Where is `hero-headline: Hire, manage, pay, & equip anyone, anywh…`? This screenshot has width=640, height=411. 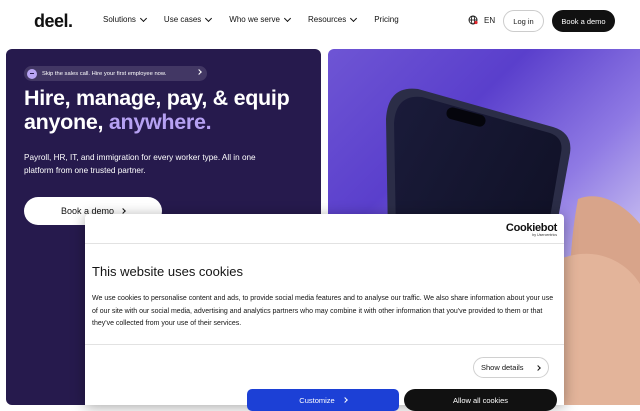 hero-headline: Hire, manage, pay, & equip anyone, anywh… is located at coordinates (157, 110).